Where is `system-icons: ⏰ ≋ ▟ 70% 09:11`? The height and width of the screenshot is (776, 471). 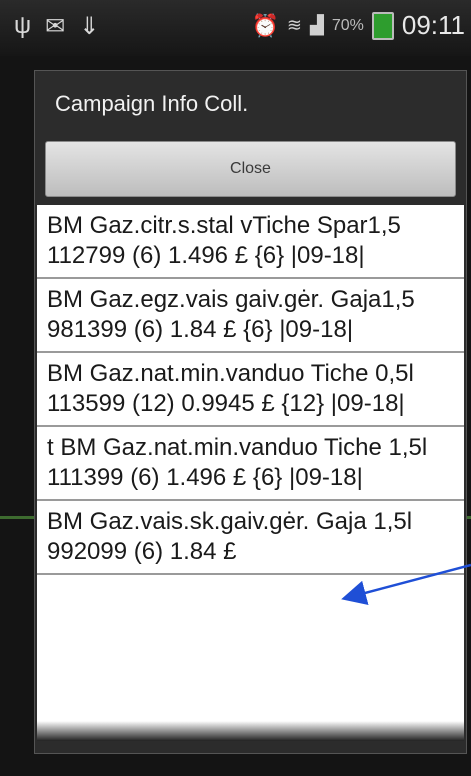
system-icons: ⏰ ≋ ▟ 70% 09:11 is located at coordinates (358, 25).